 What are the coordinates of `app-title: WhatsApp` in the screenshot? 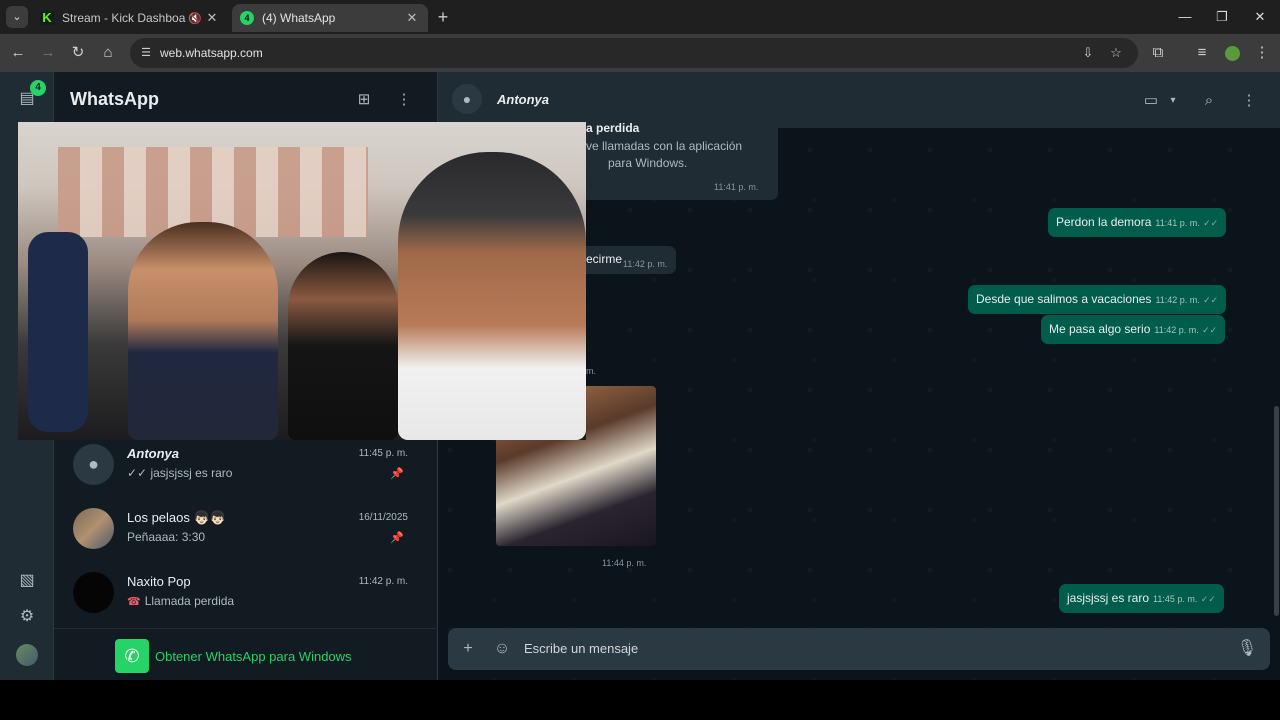 It's located at (114, 99).